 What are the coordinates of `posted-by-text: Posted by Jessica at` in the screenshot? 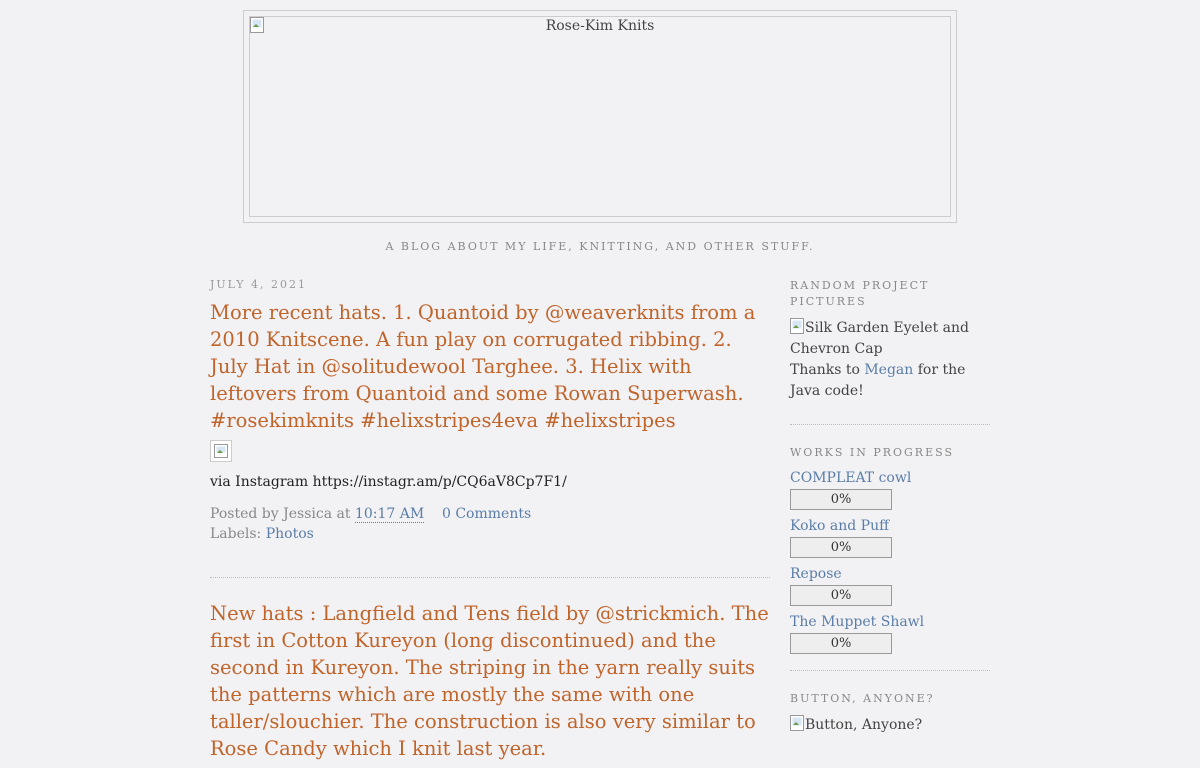 It's located at (280, 514).